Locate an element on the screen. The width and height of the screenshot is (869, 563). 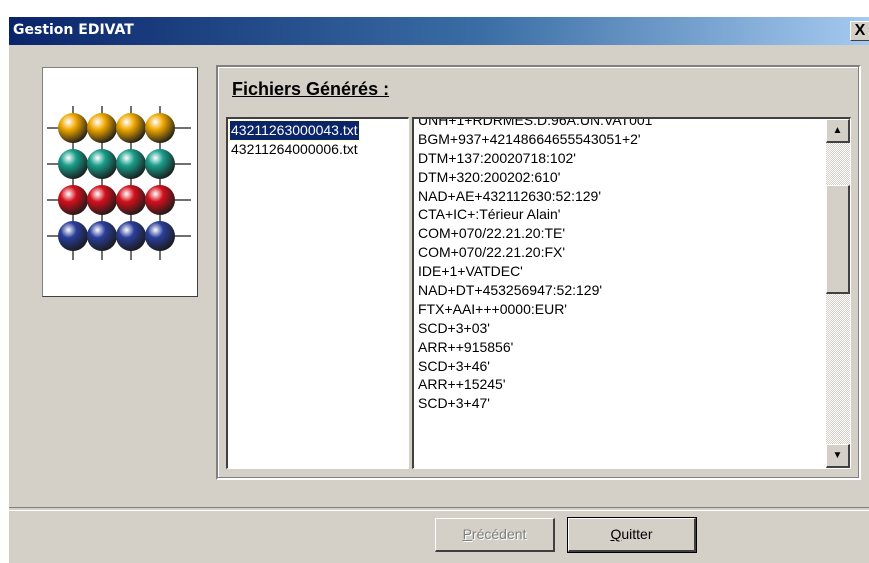
content-line: FTX+AAI+++0000:EUR' is located at coordinates (492, 308).